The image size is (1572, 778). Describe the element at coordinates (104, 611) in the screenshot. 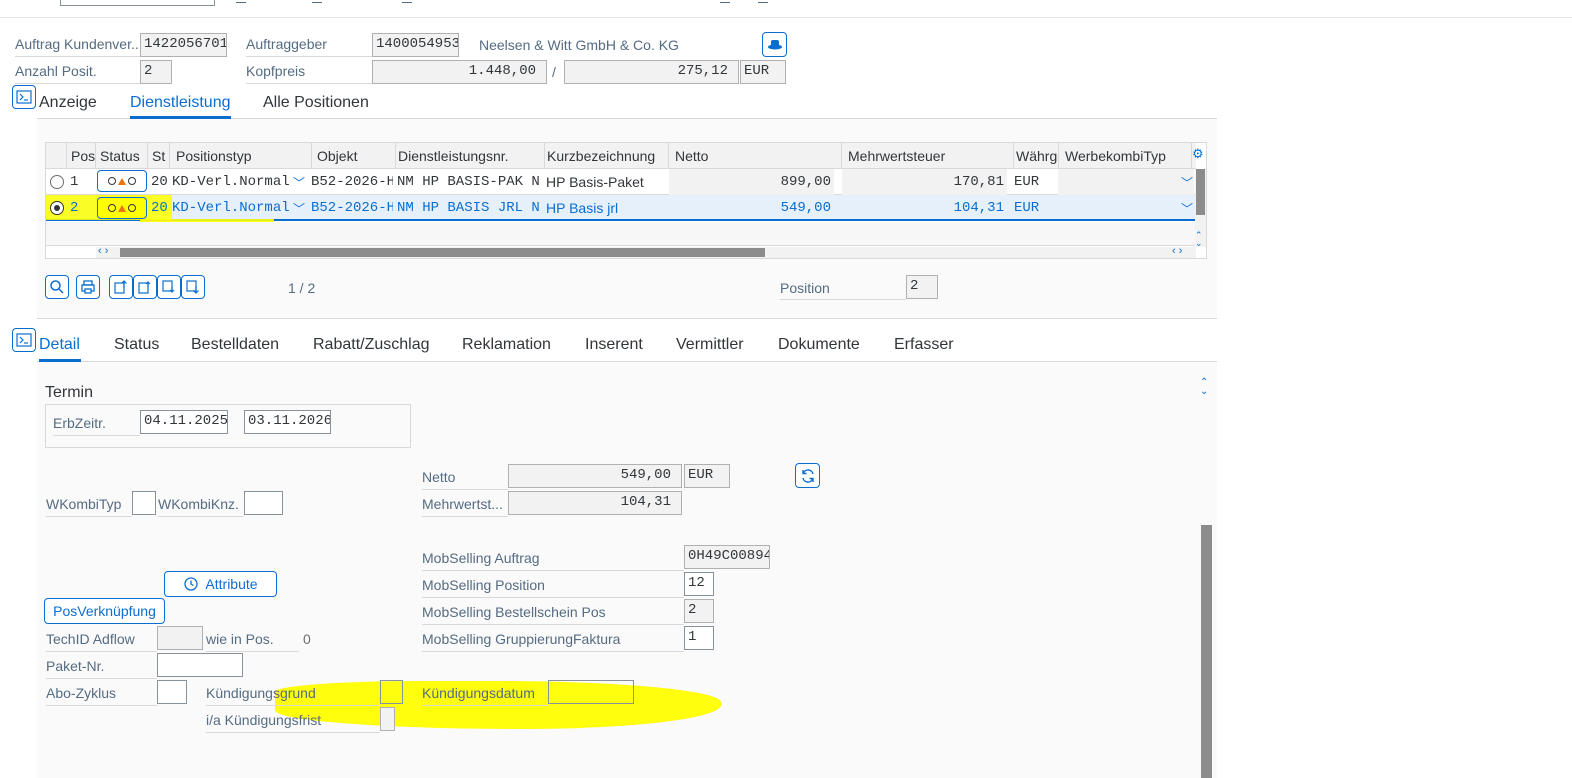

I see `posverknuepfung-button: PosVerknüpfung` at that location.